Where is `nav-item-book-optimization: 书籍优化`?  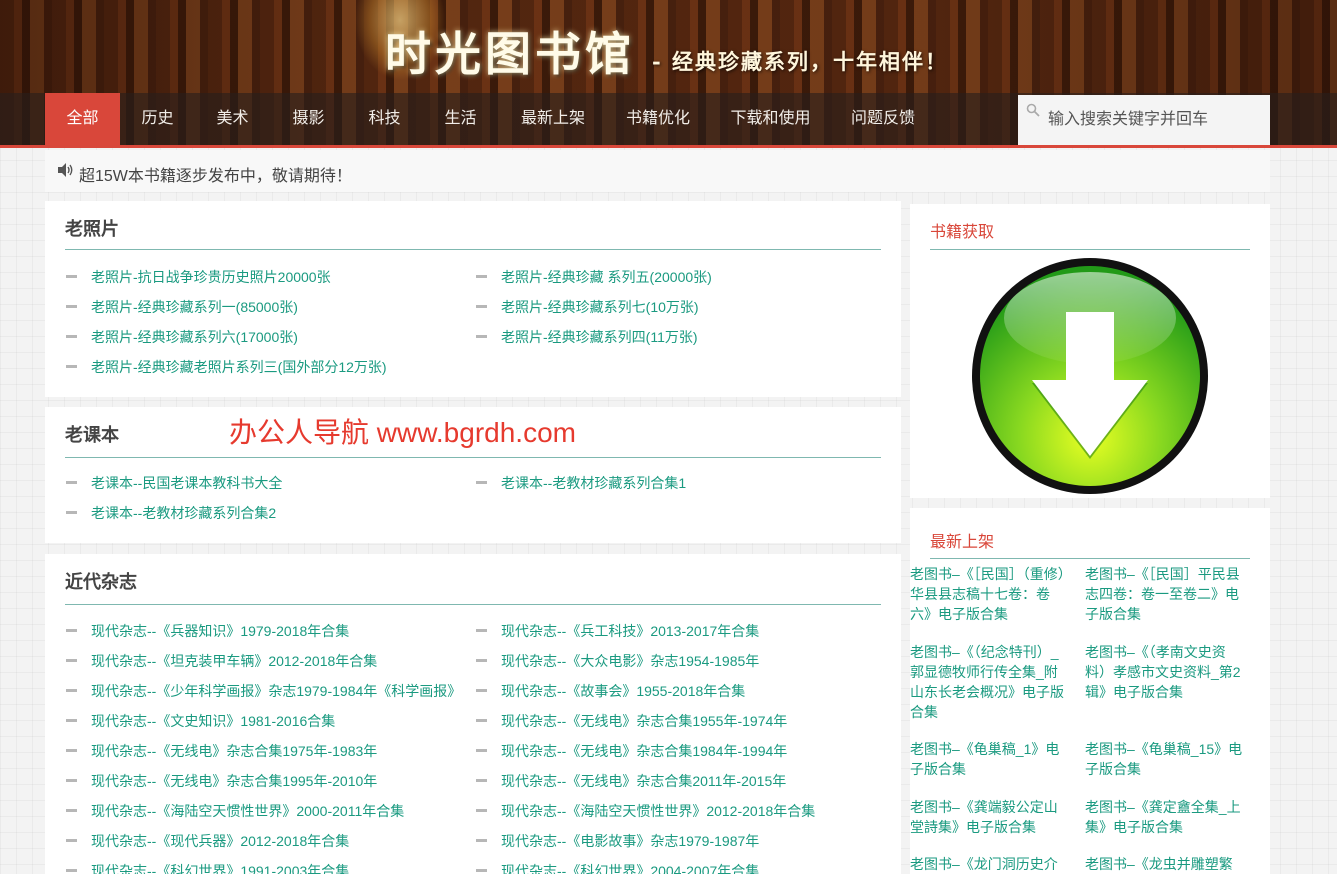 nav-item-book-optimization: 书籍优化 is located at coordinates (658, 119).